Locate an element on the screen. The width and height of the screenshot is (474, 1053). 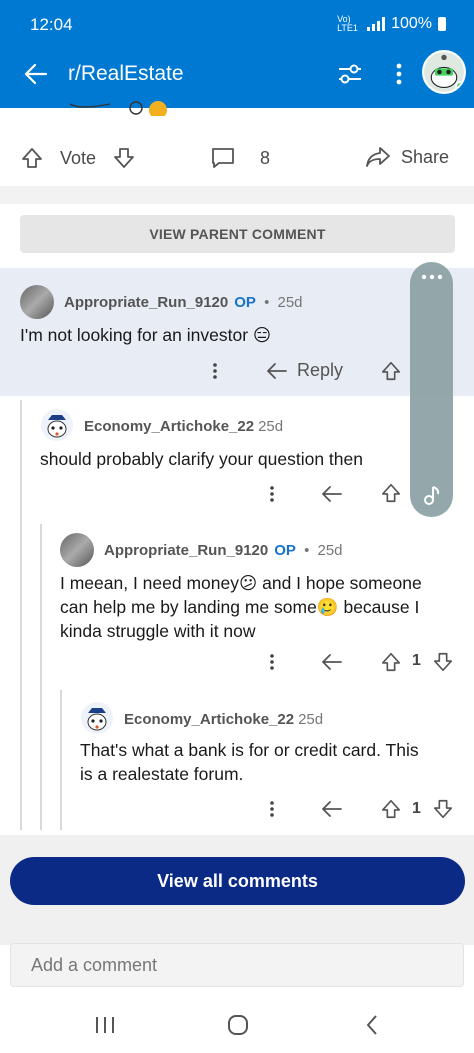
back-arrow-icon is located at coordinates (36, 74).